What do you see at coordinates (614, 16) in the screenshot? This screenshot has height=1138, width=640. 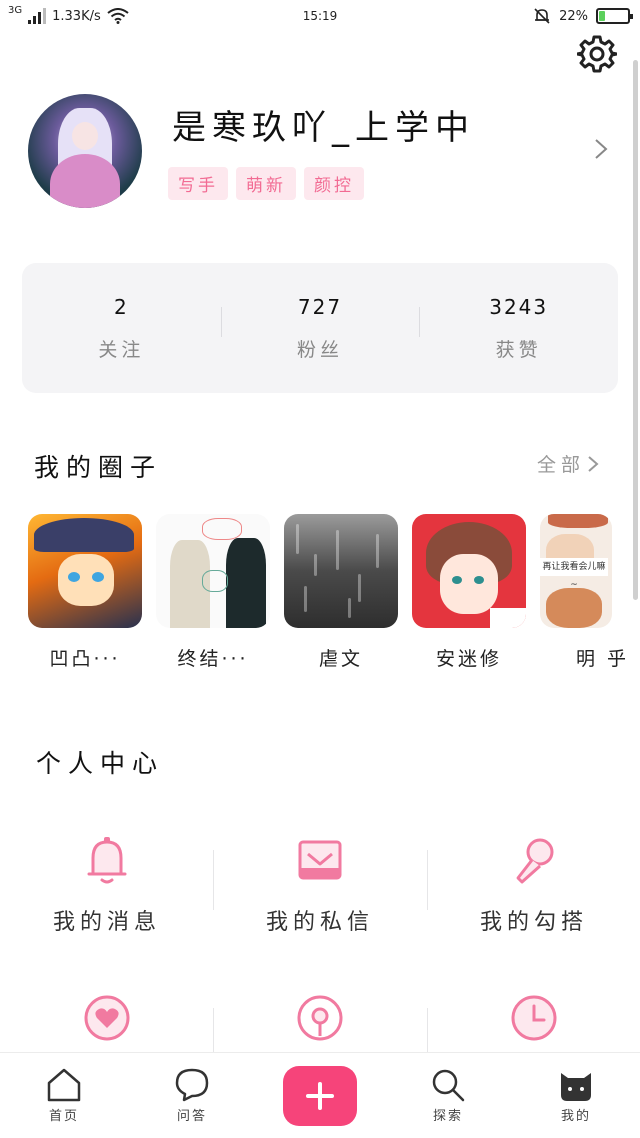 I see `battery-icon` at bounding box center [614, 16].